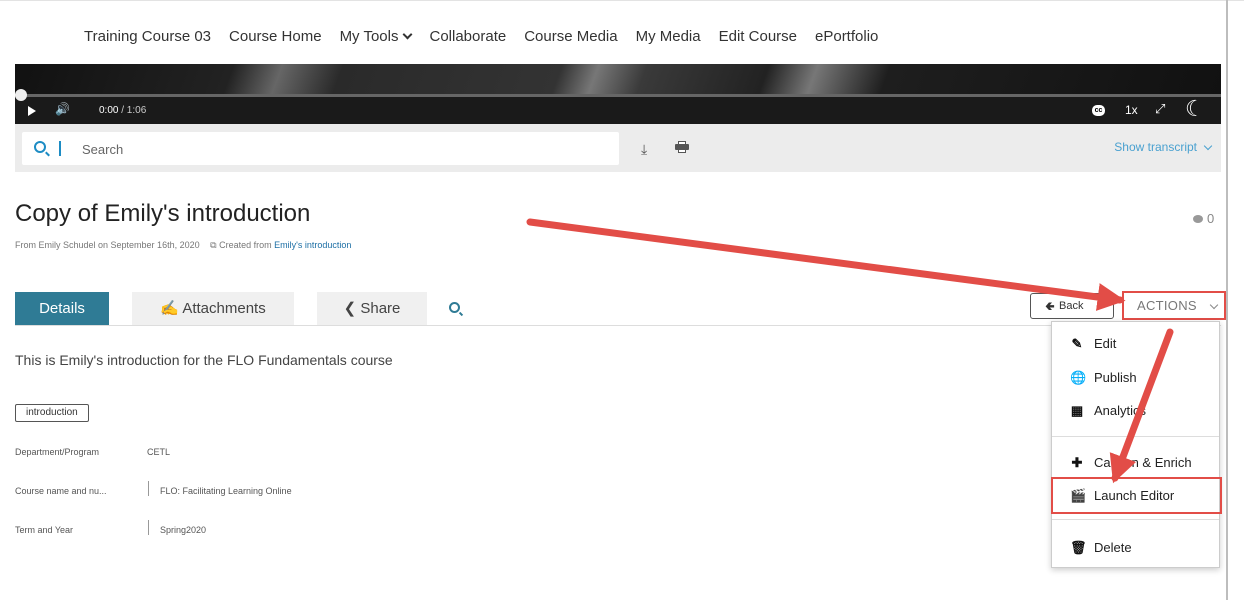  Describe the element at coordinates (312, 245) in the screenshot. I see `created-from-link: Emily's introduction` at that location.